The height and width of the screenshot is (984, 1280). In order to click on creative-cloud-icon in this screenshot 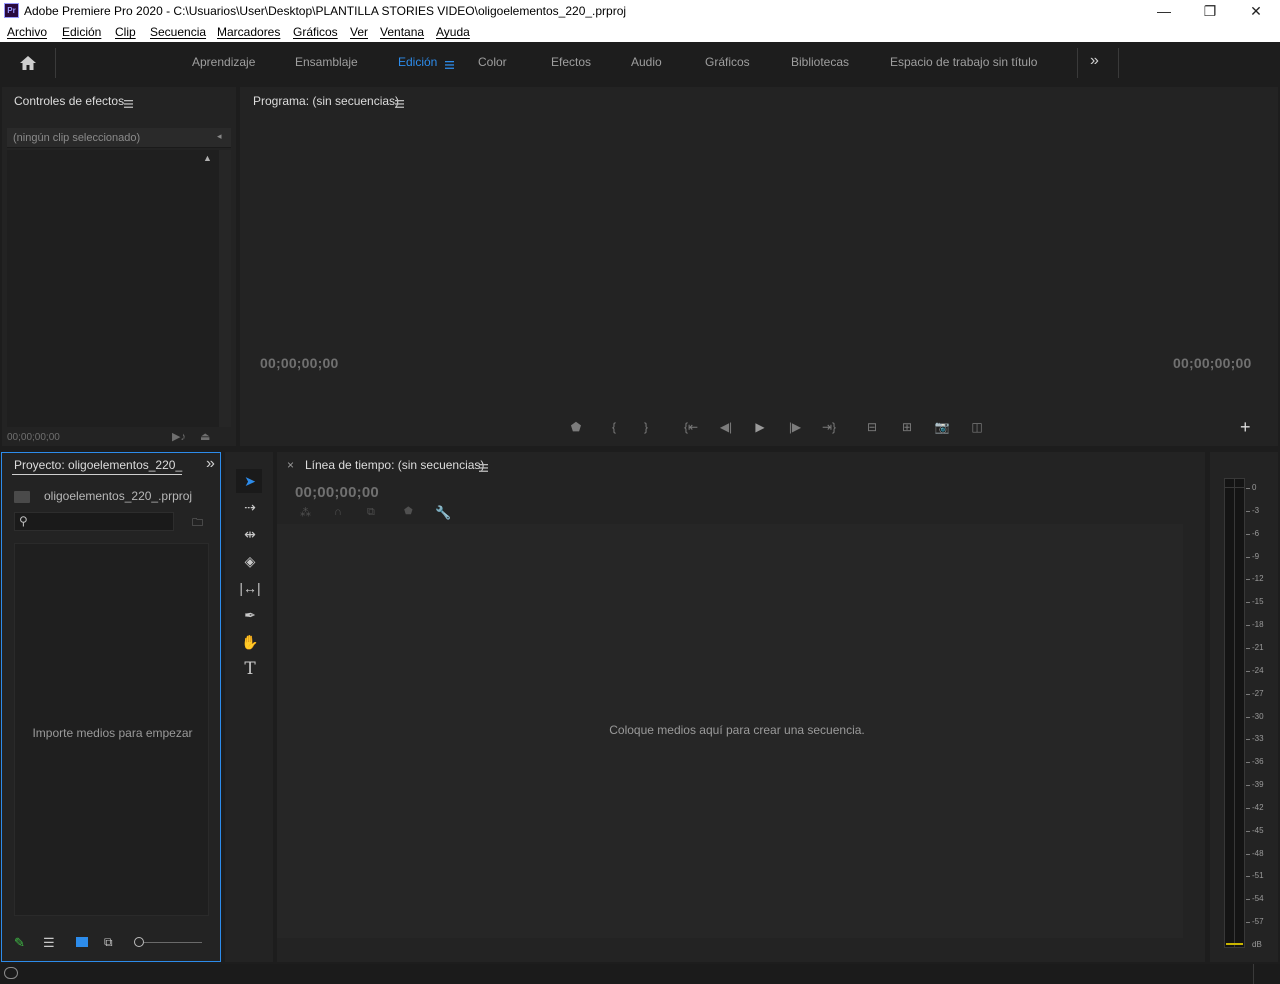, I will do `click(11, 973)`.